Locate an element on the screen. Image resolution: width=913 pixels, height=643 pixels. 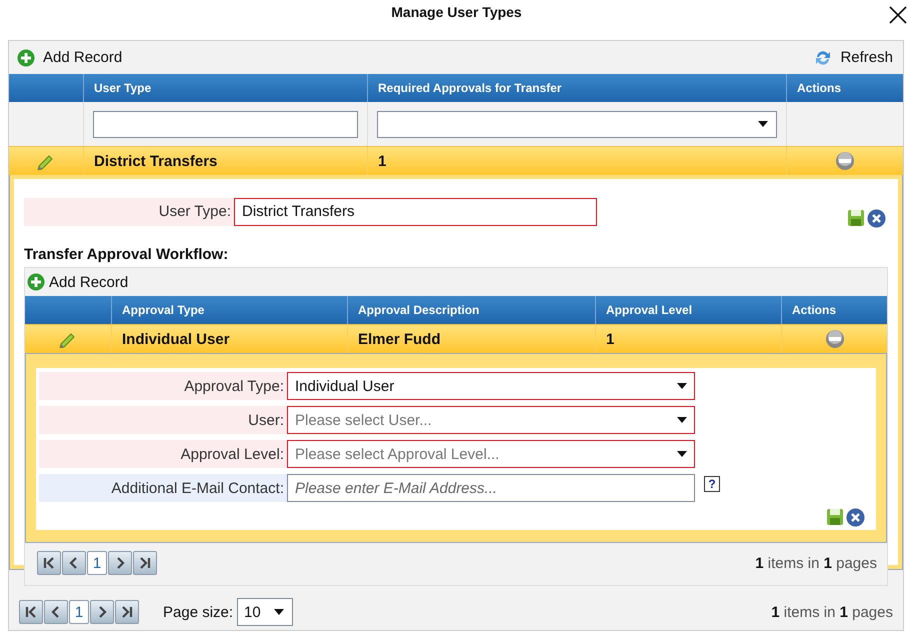
grid-row: Individual User Elmer Fudd 1 is located at coordinates (456, 338).